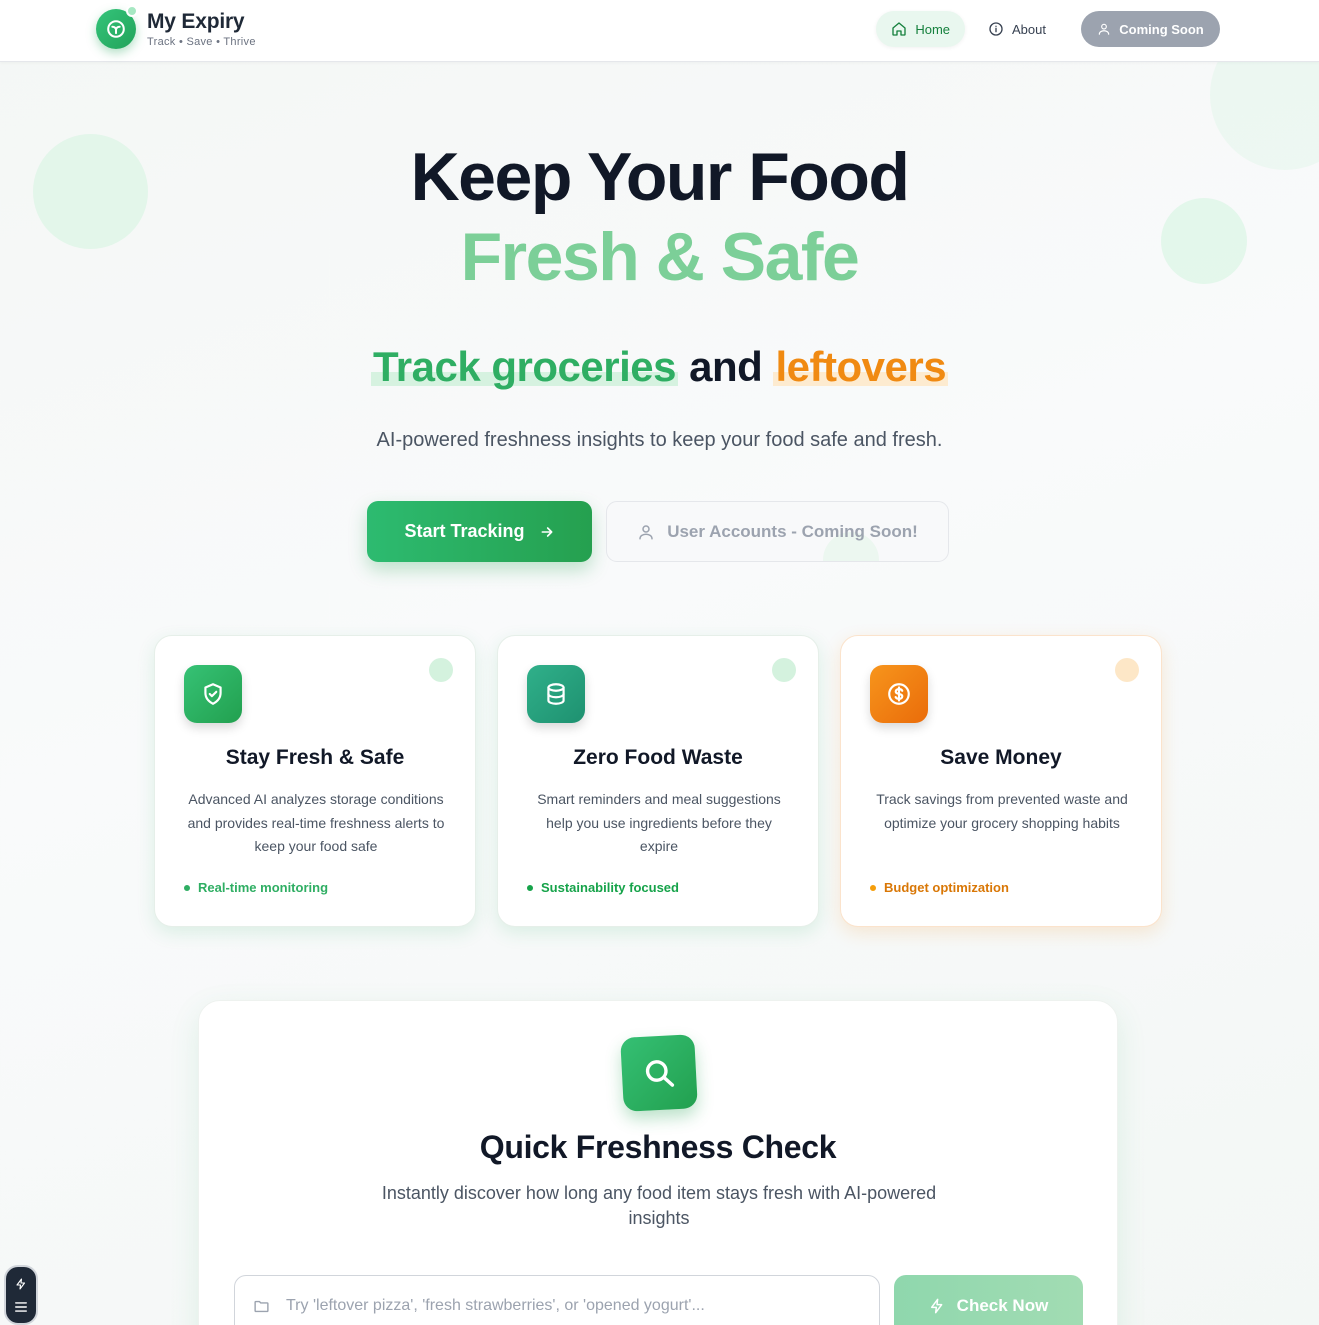  Describe the element at coordinates (546, 531) in the screenshot. I see `arrow-right-icon` at that location.